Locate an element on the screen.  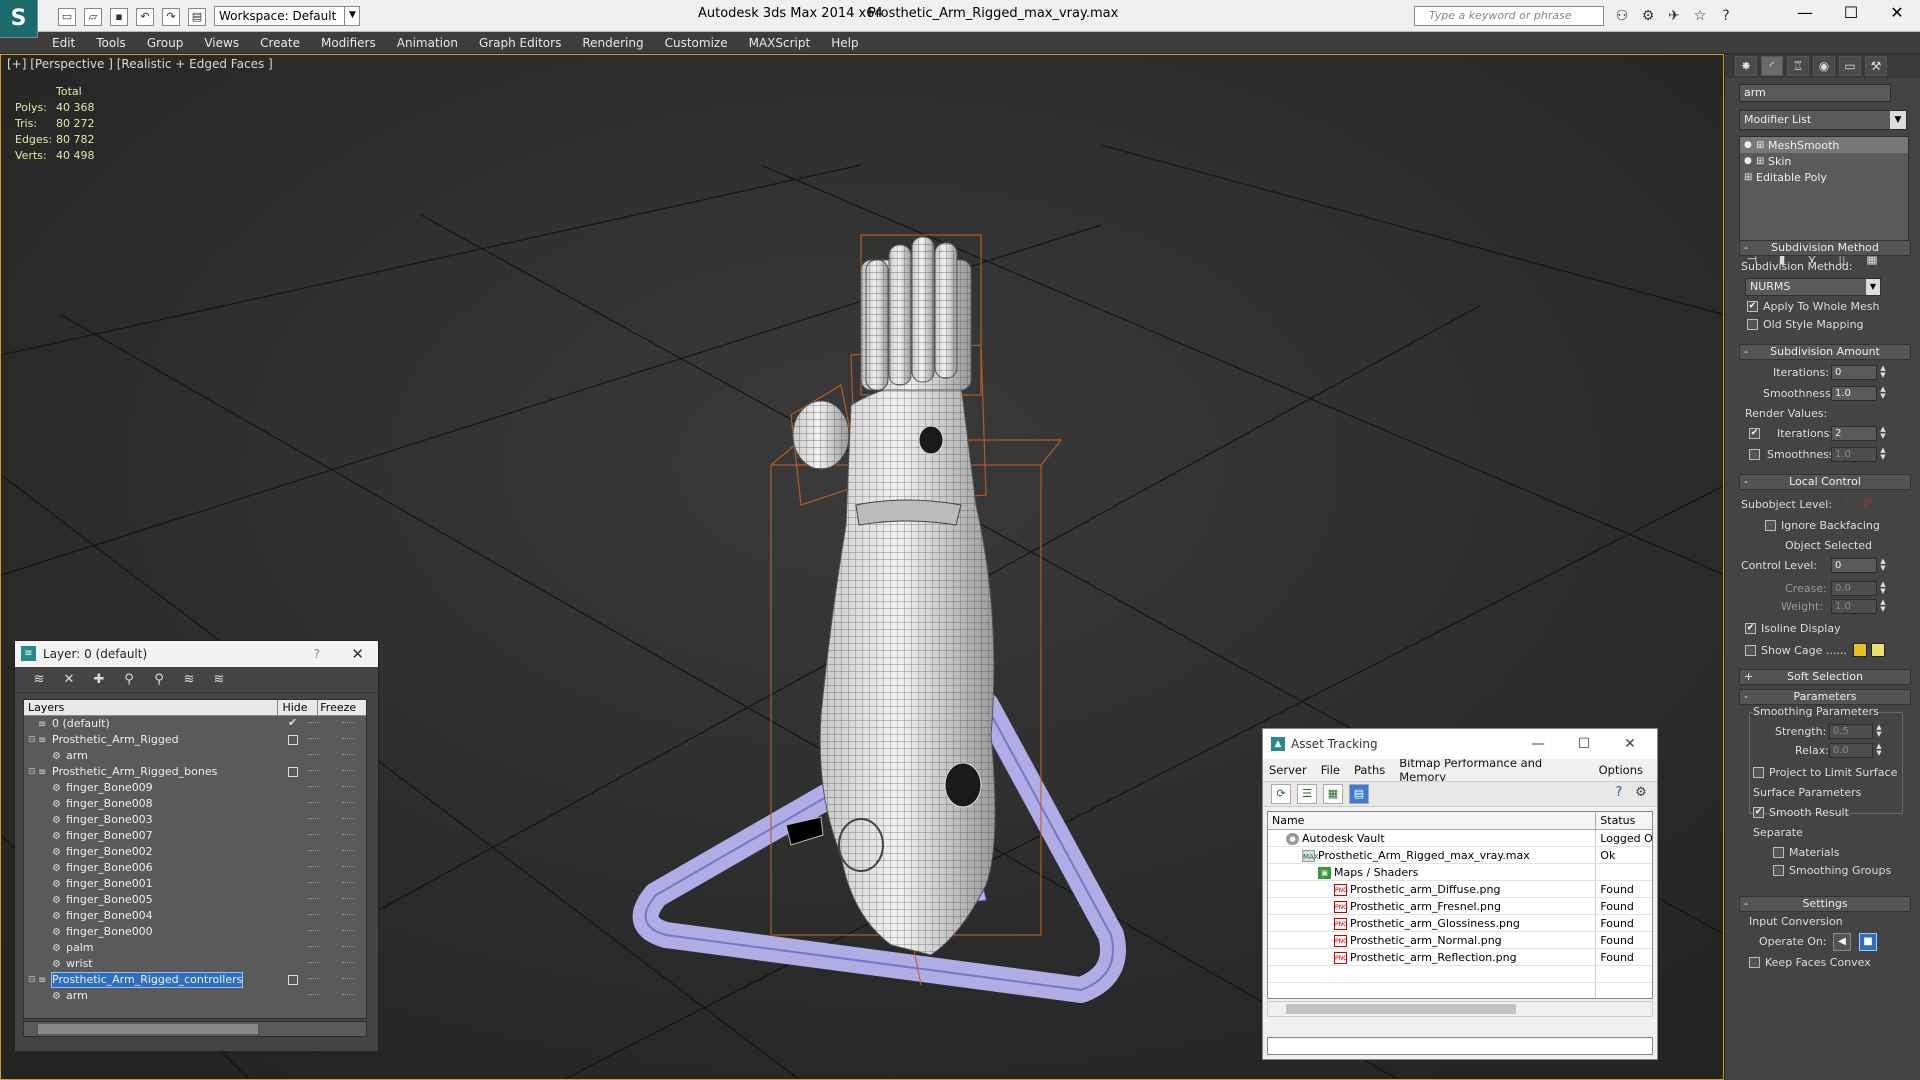
render-smoothness-spinner: 1.0 is located at coordinates (1854, 454).